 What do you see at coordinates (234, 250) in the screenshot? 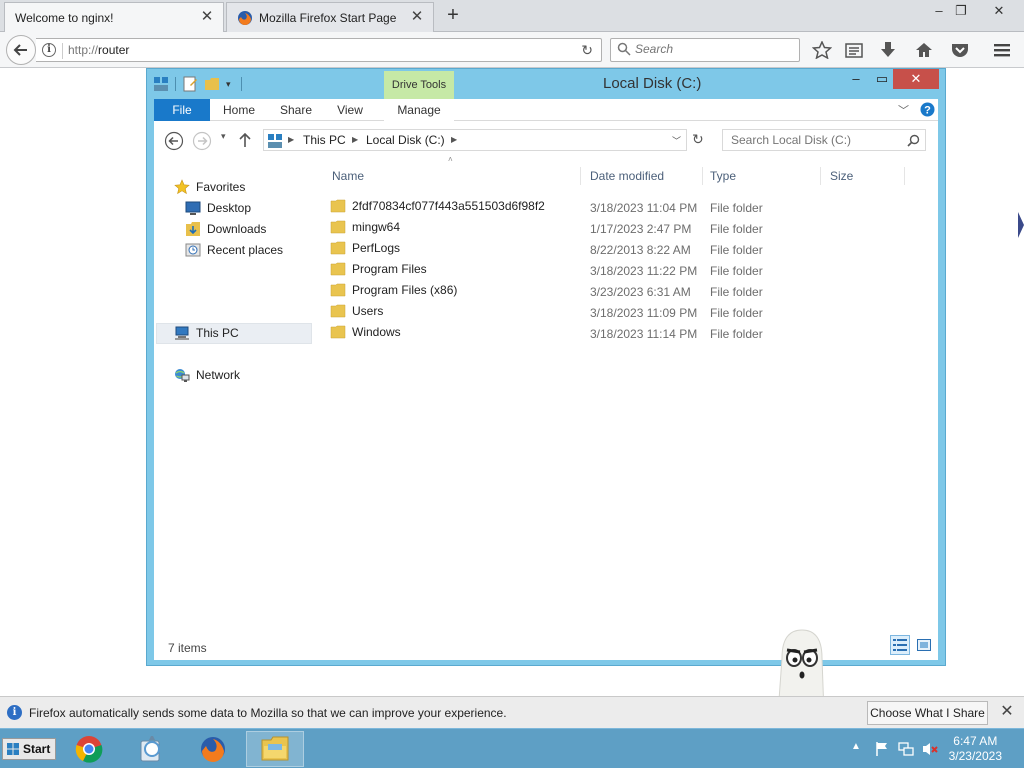
I see `nav-recent-places: Recent places` at bounding box center [234, 250].